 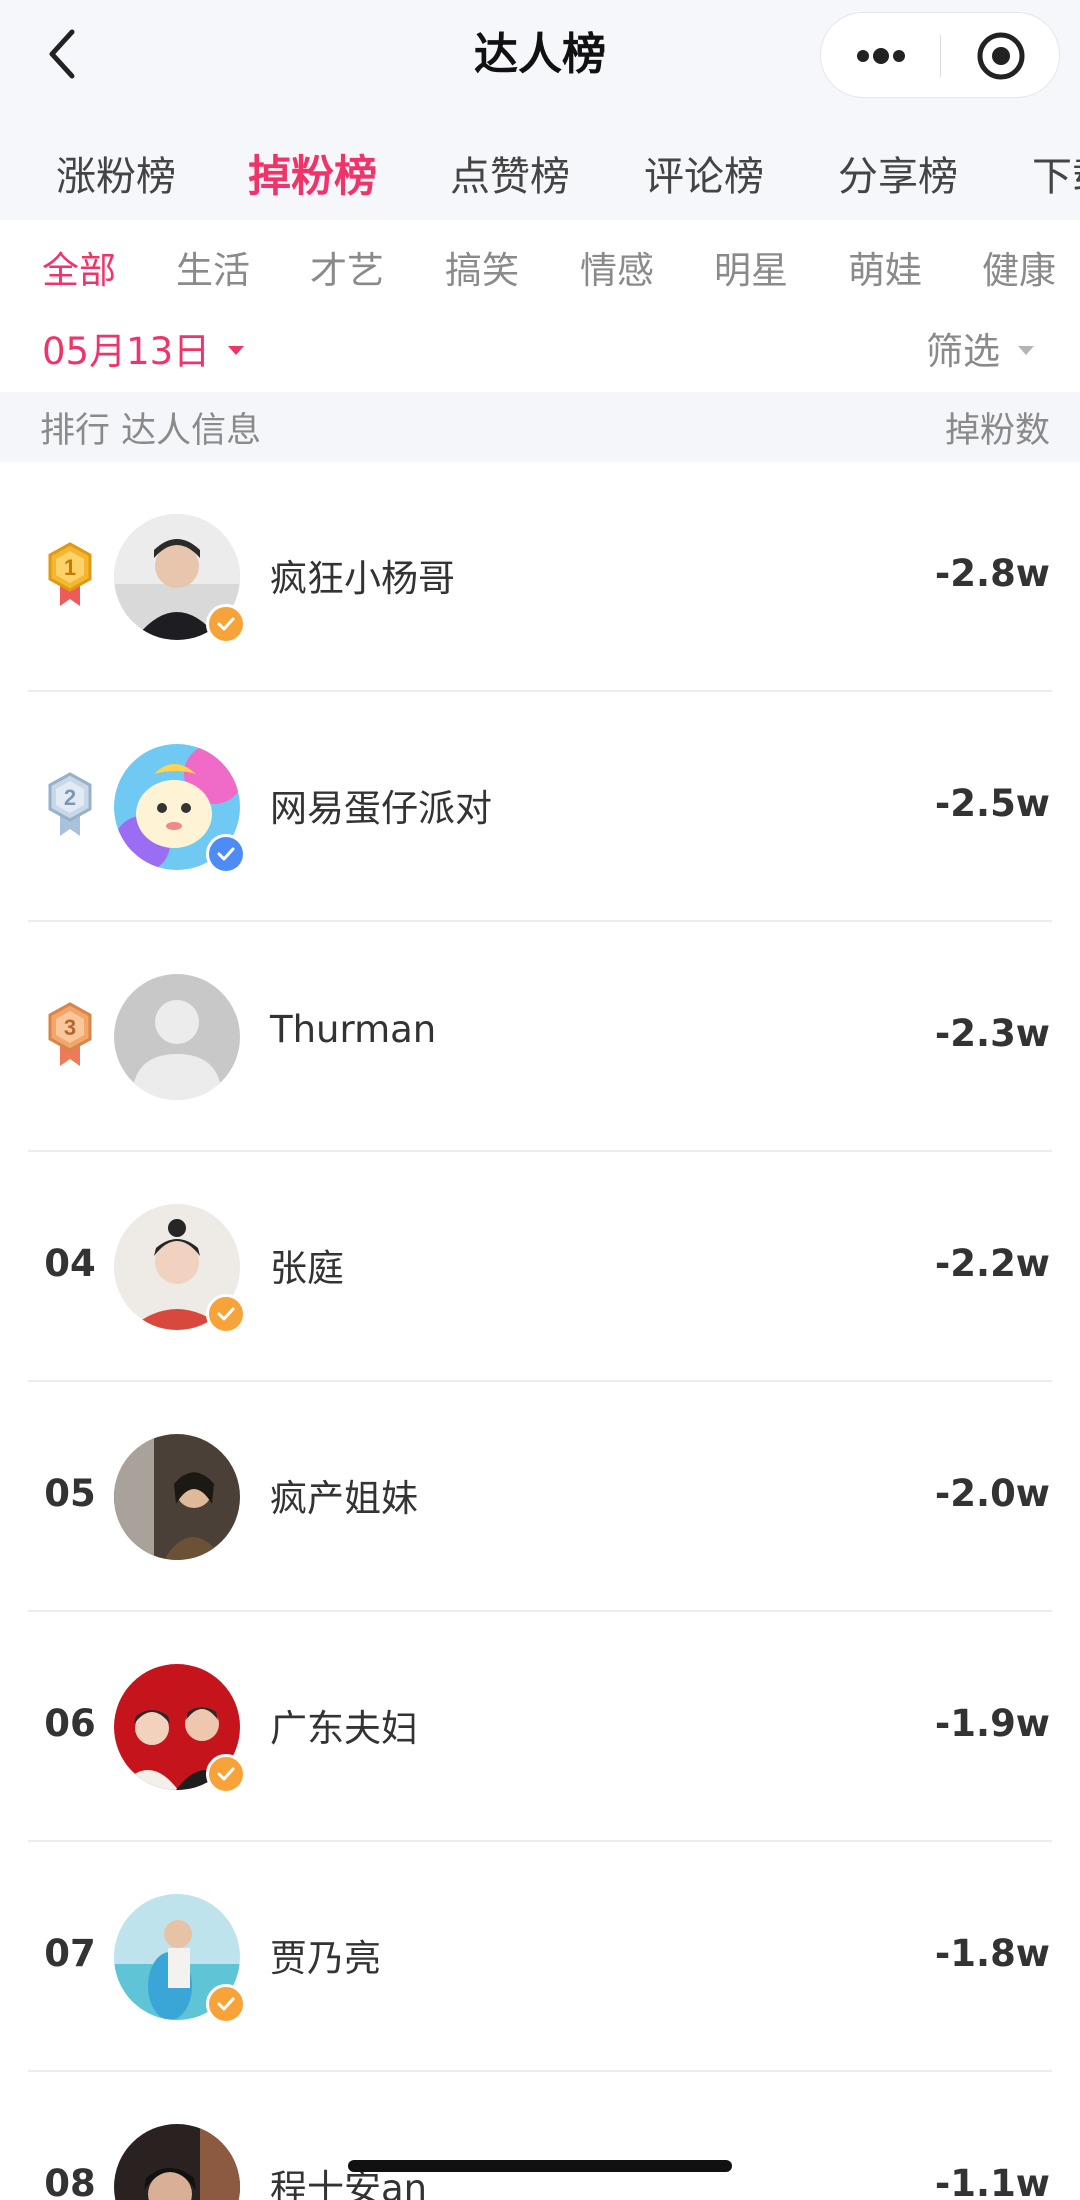 I want to click on tab-fans-loss: 掉粉榜, so click(x=312, y=173).